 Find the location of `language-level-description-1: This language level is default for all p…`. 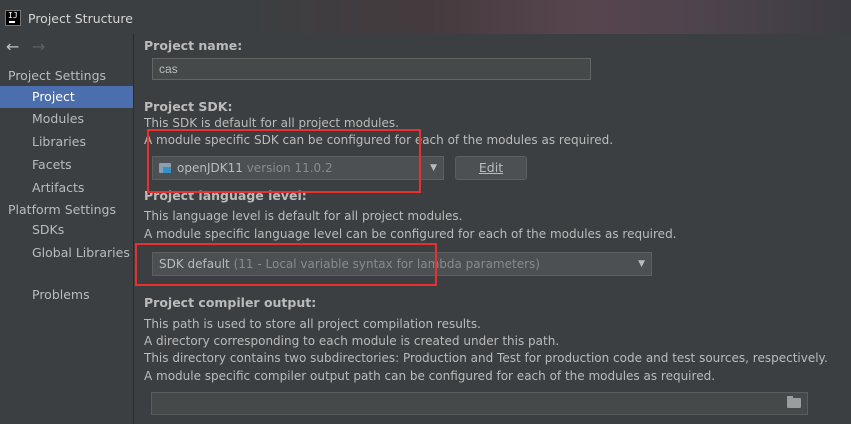

language-level-description-1: This language level is default for all p… is located at coordinates (303, 216).